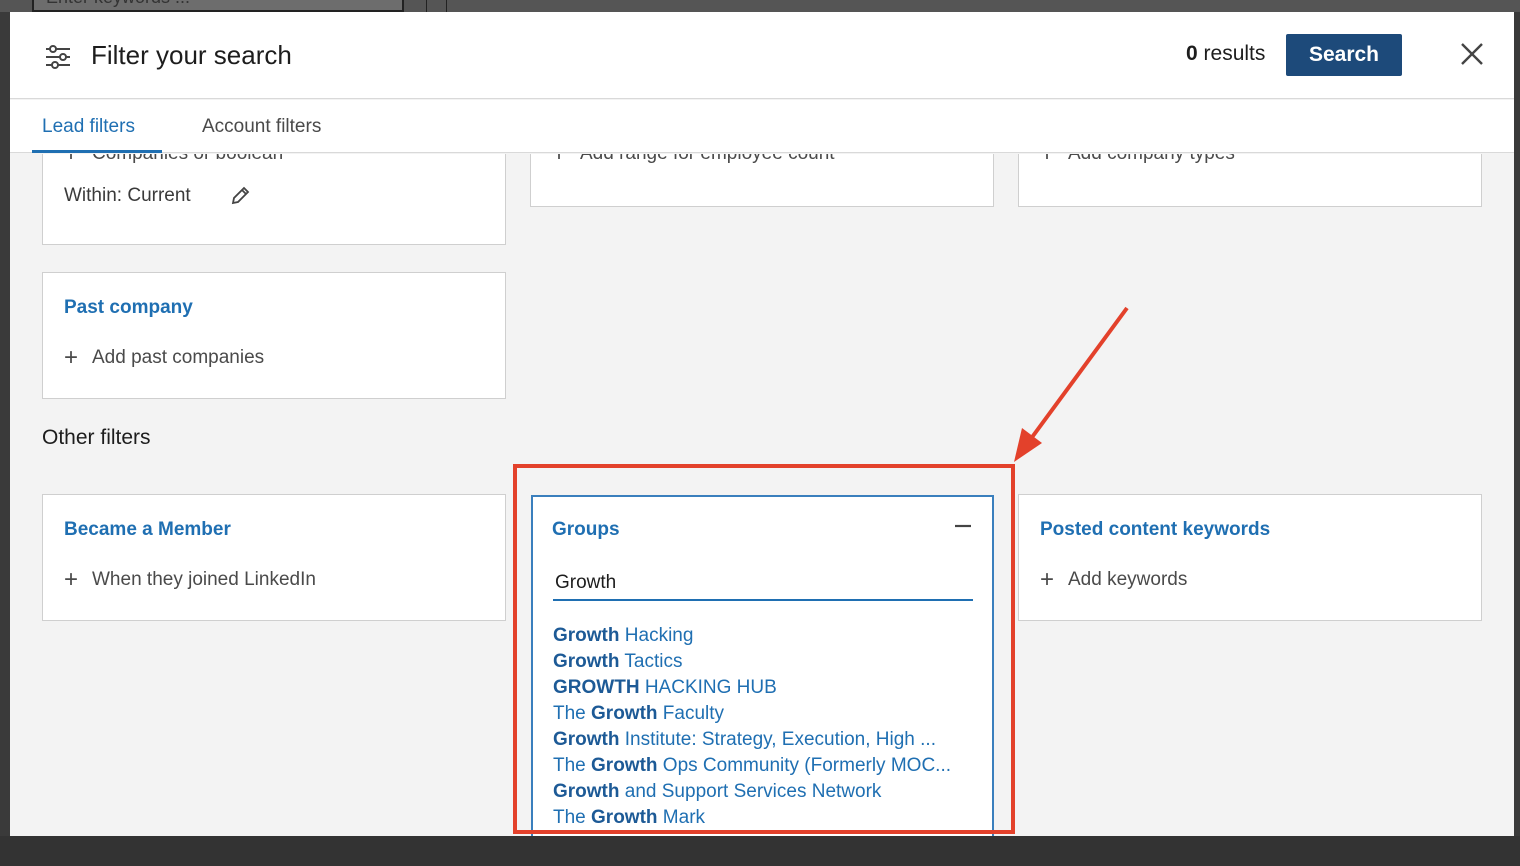 This screenshot has width=1520, height=866. What do you see at coordinates (240, 196) in the screenshot?
I see `pencil-icon` at bounding box center [240, 196].